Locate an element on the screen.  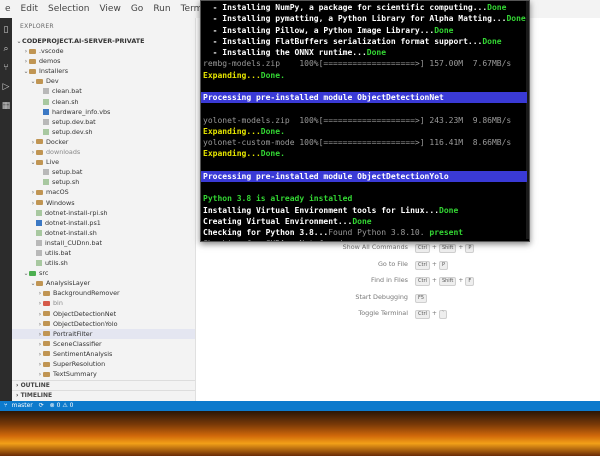
tree-item-label: clean.sh is located at coordinates (65, 101).